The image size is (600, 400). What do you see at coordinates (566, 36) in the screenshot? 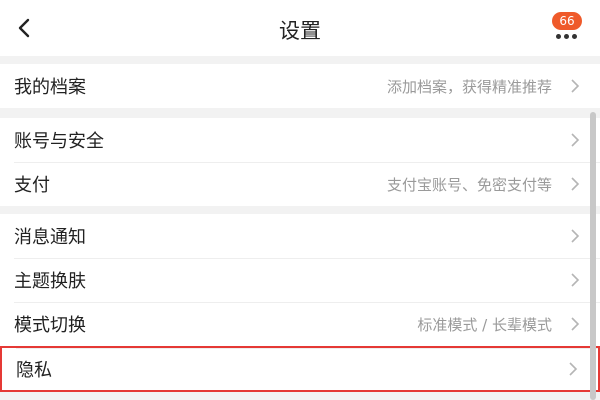
I see `more-dots-icon` at bounding box center [566, 36].